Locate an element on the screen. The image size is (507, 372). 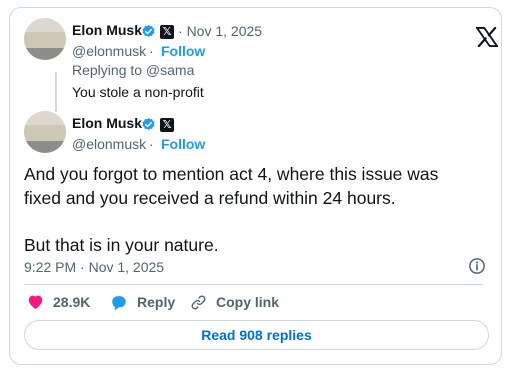
reply-bubble-icon is located at coordinates (119, 302).